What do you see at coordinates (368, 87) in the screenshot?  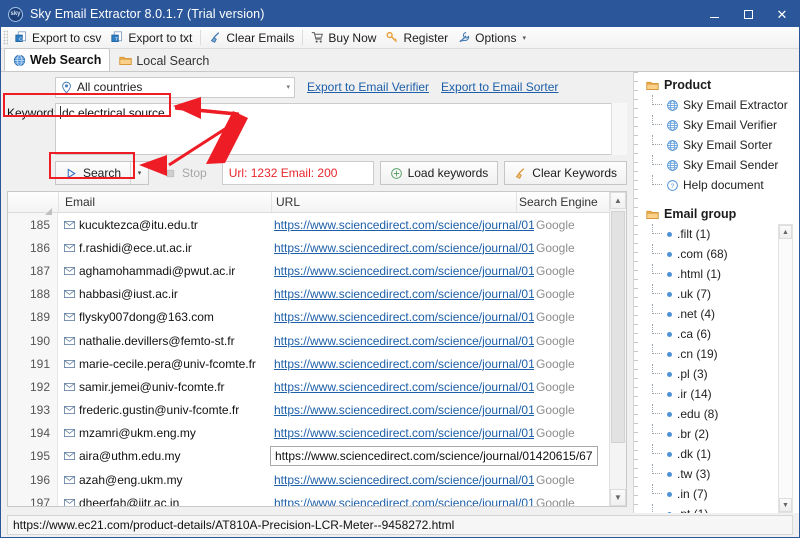 I see `export-to-email-verifier-link: Export to Email Verifier` at bounding box center [368, 87].